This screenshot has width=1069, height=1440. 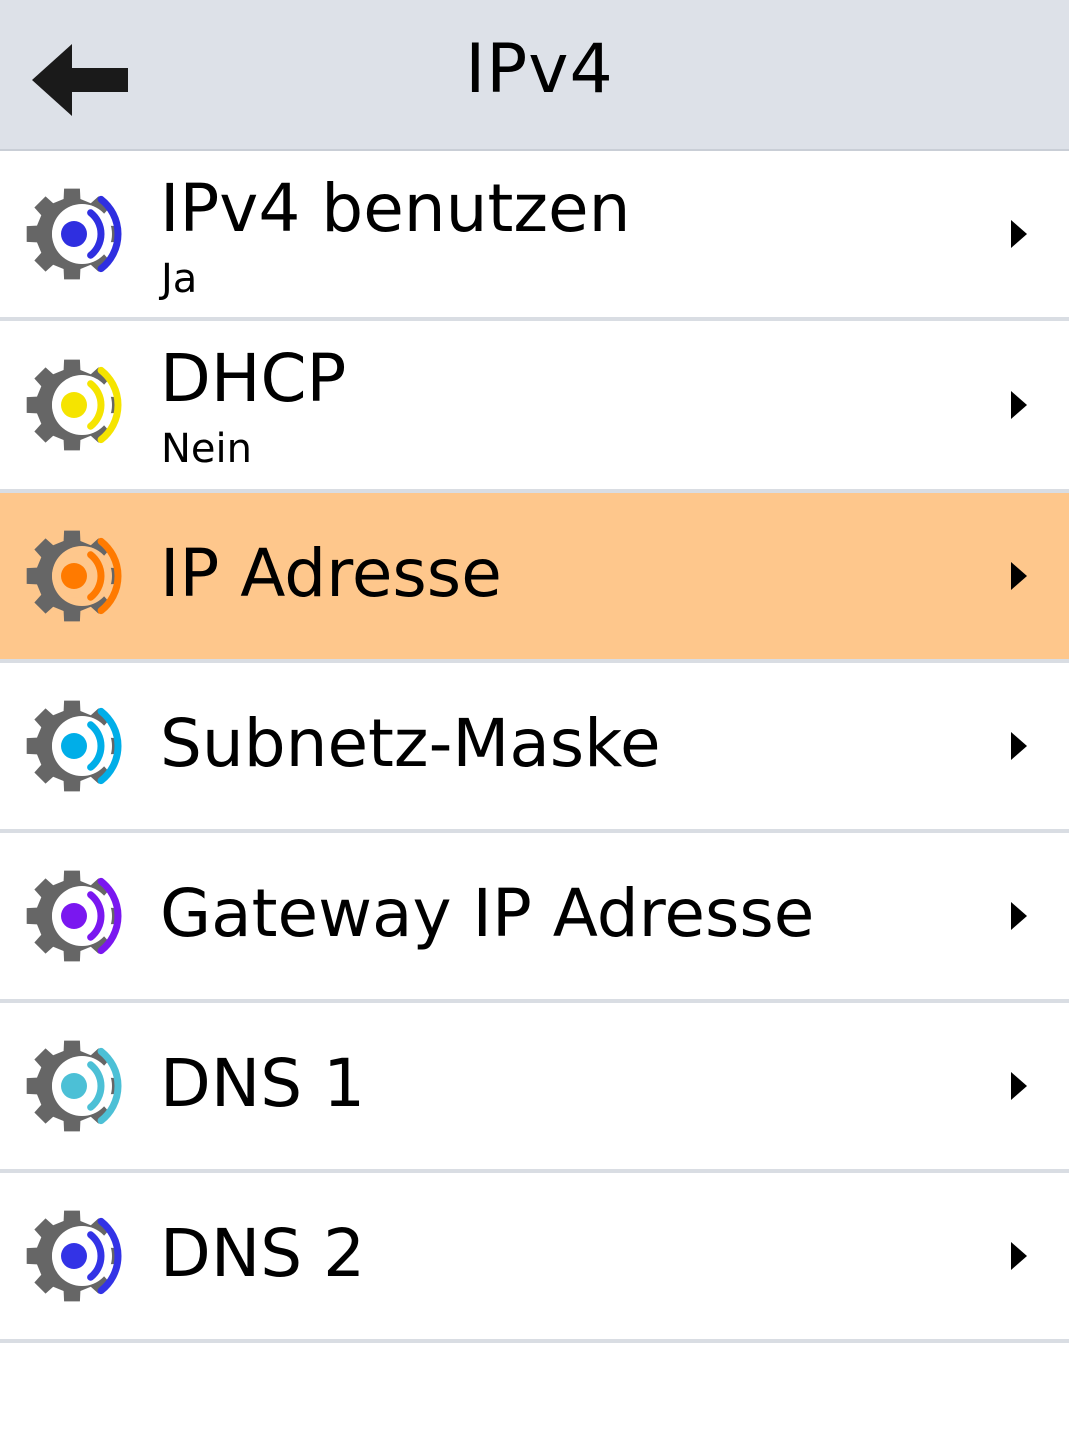 I want to click on item-label: Gateway IP Adresse, so click(x=487, y=913).